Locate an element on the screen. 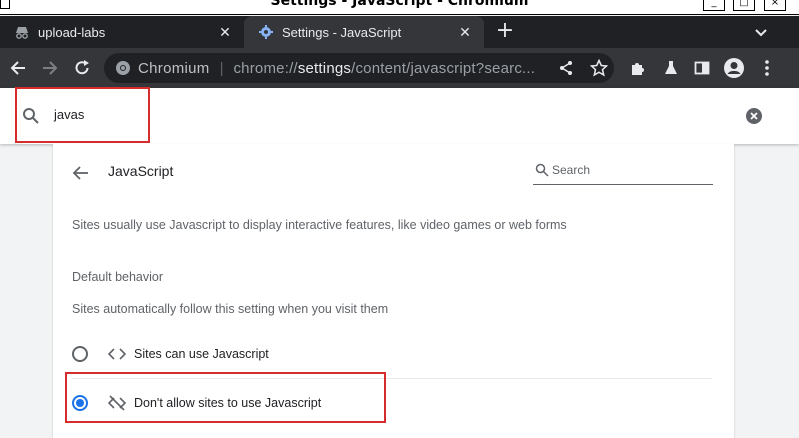 This screenshot has width=799, height=438. window-titlebar: Settings - JavaScript - Chromium _ □ × is located at coordinates (399, 7).